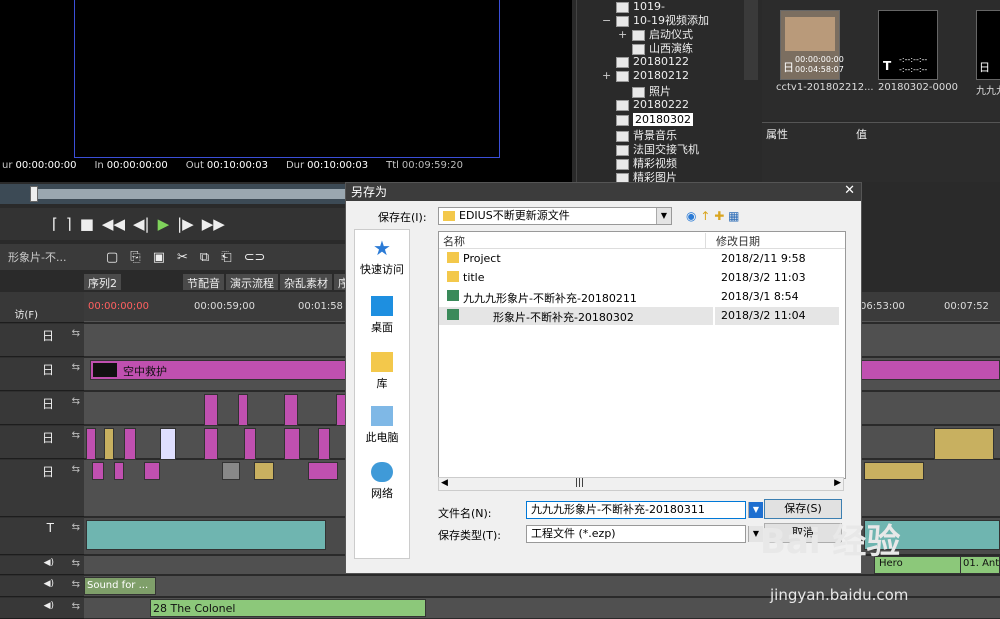  What do you see at coordinates (187, 194) in the screenshot?
I see `scrub-track` at bounding box center [187, 194].